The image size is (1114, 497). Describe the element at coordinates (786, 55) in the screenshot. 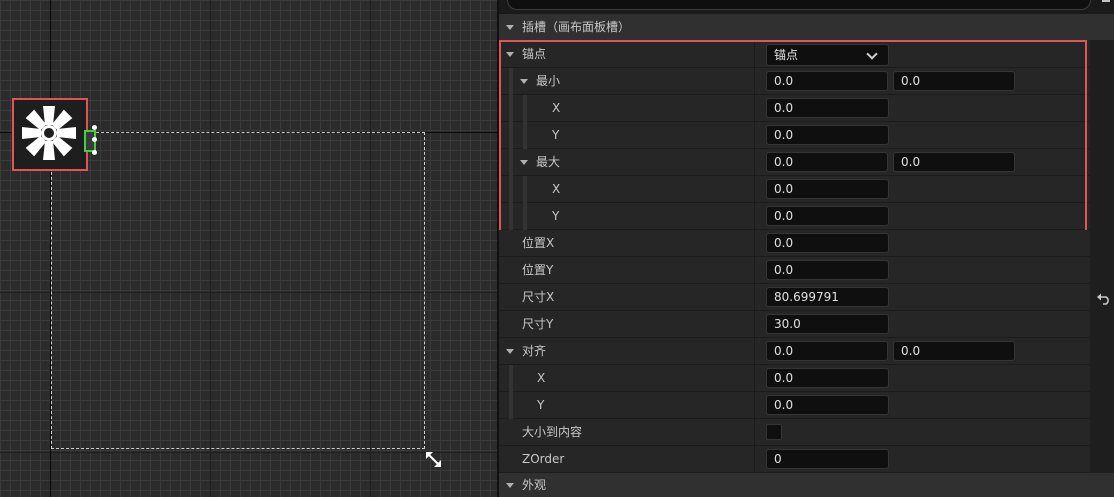

I see `anchors-dropdown-value: 锚点` at that location.